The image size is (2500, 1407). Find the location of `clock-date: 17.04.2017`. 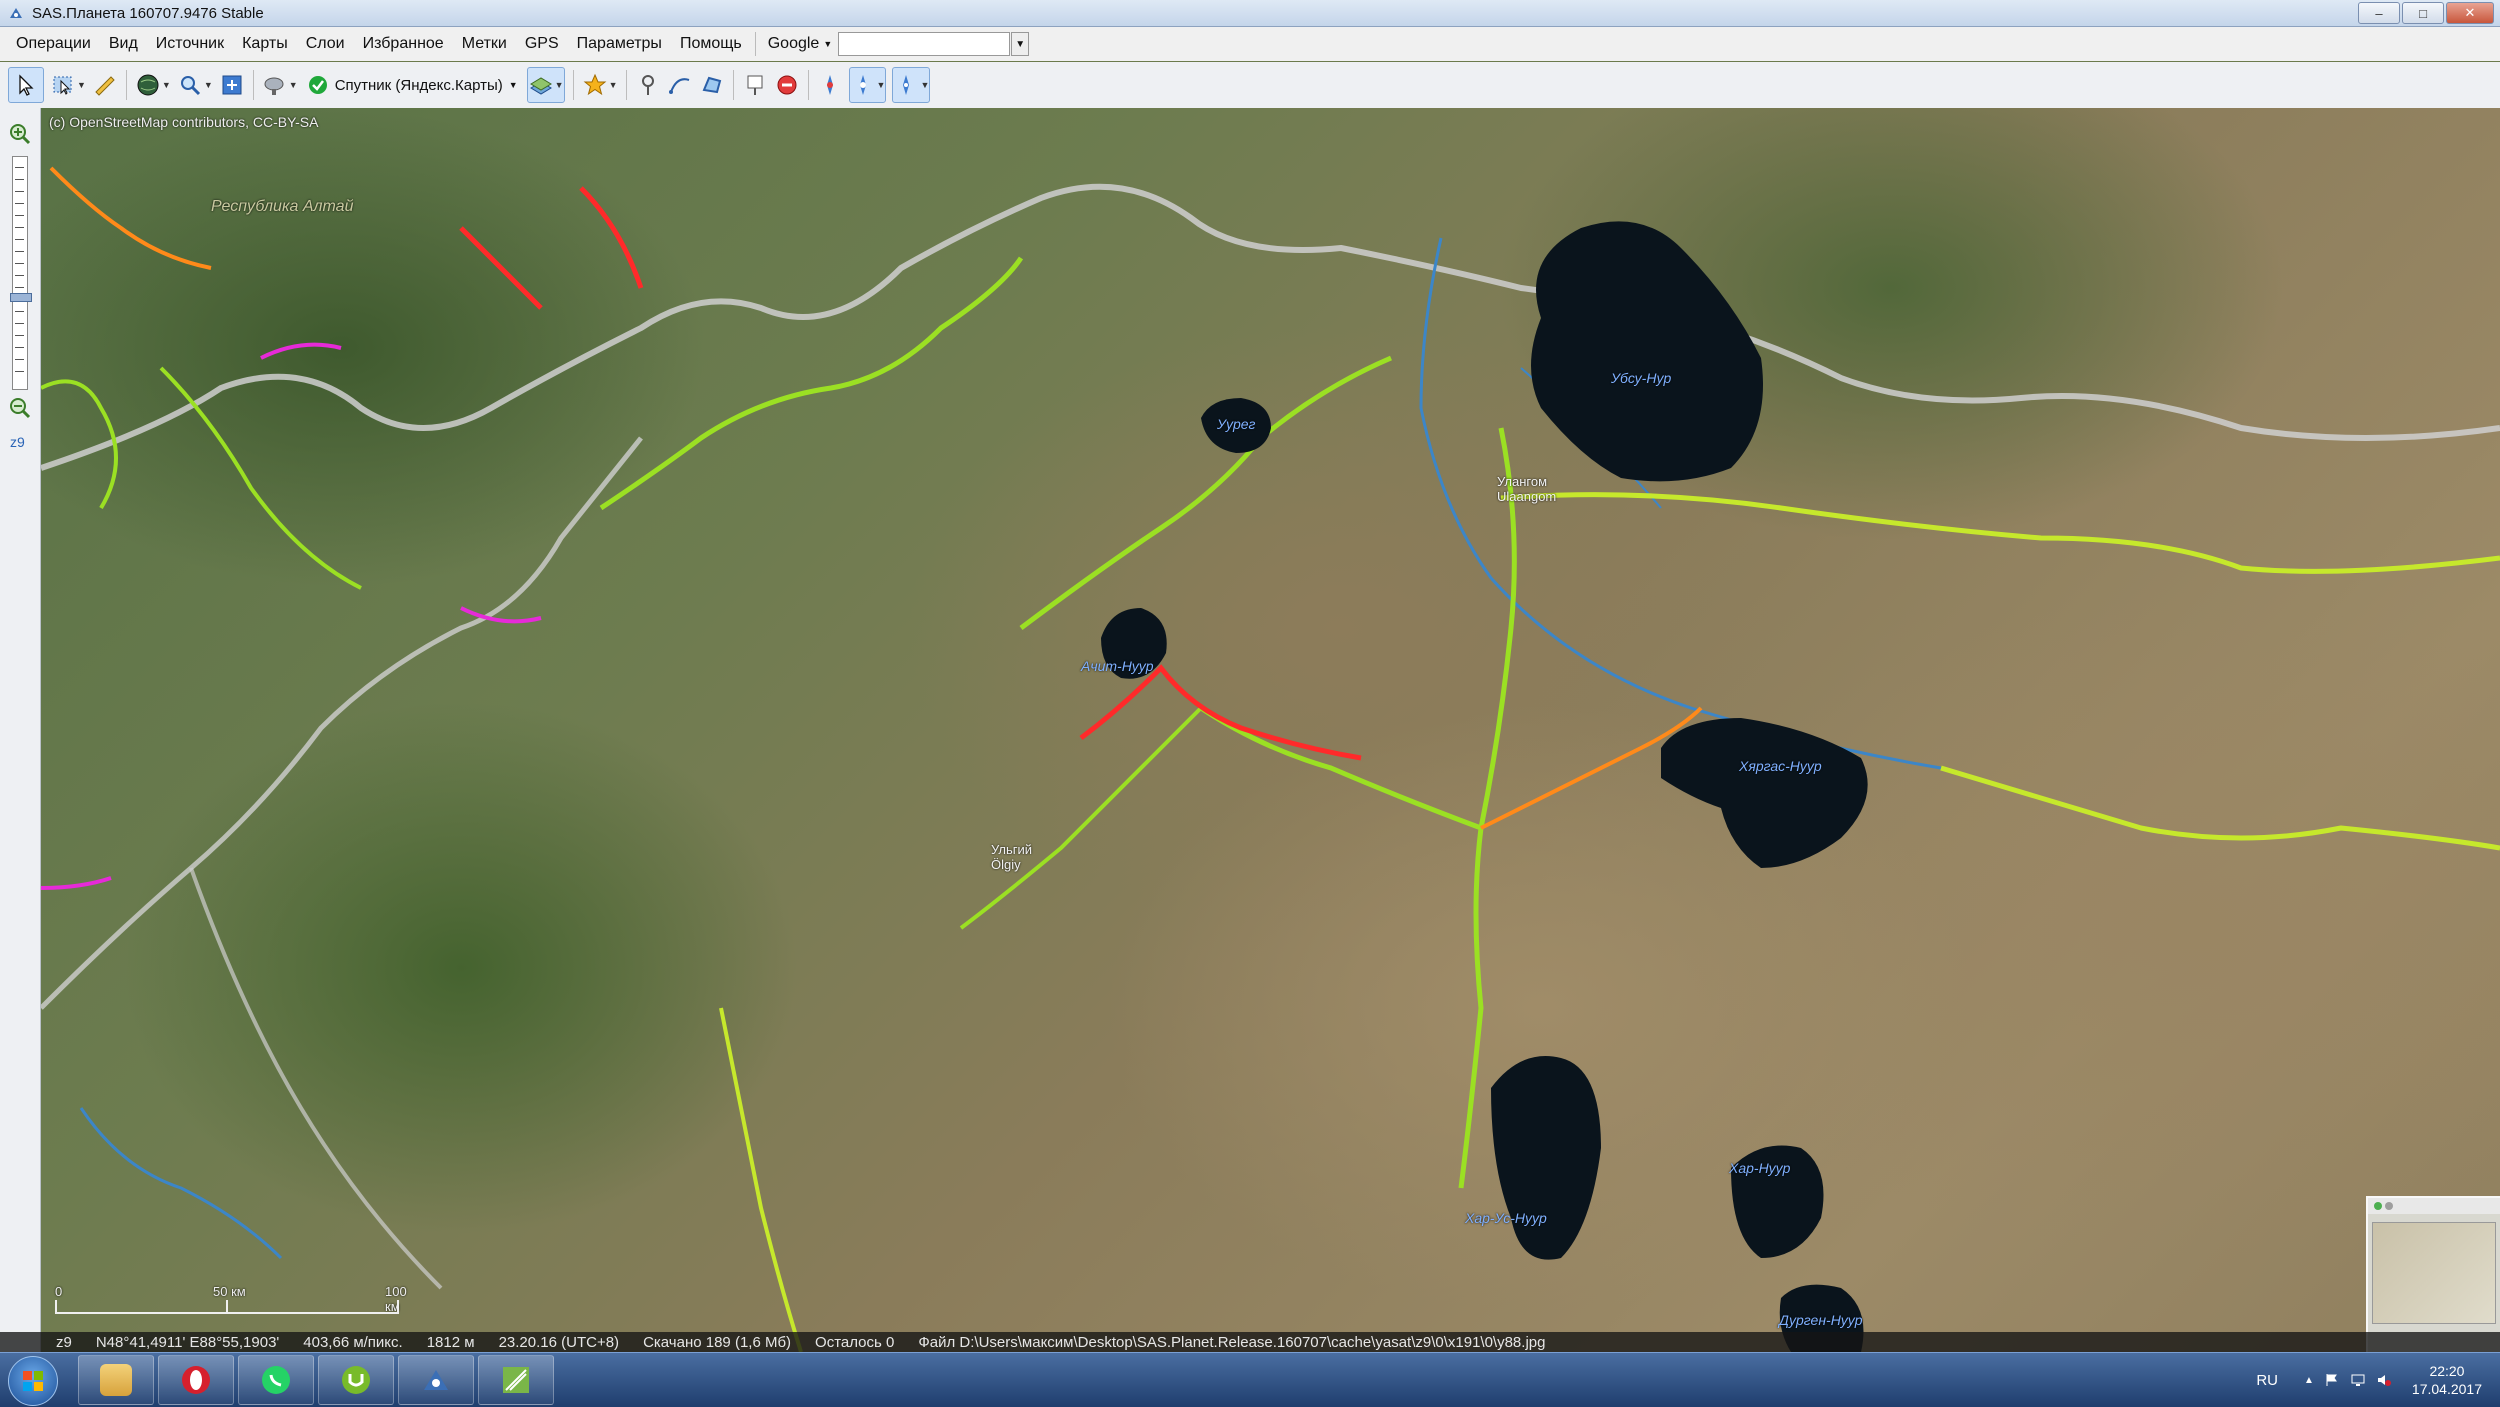

clock-date: 17.04.2017 is located at coordinates (2446, 1389).